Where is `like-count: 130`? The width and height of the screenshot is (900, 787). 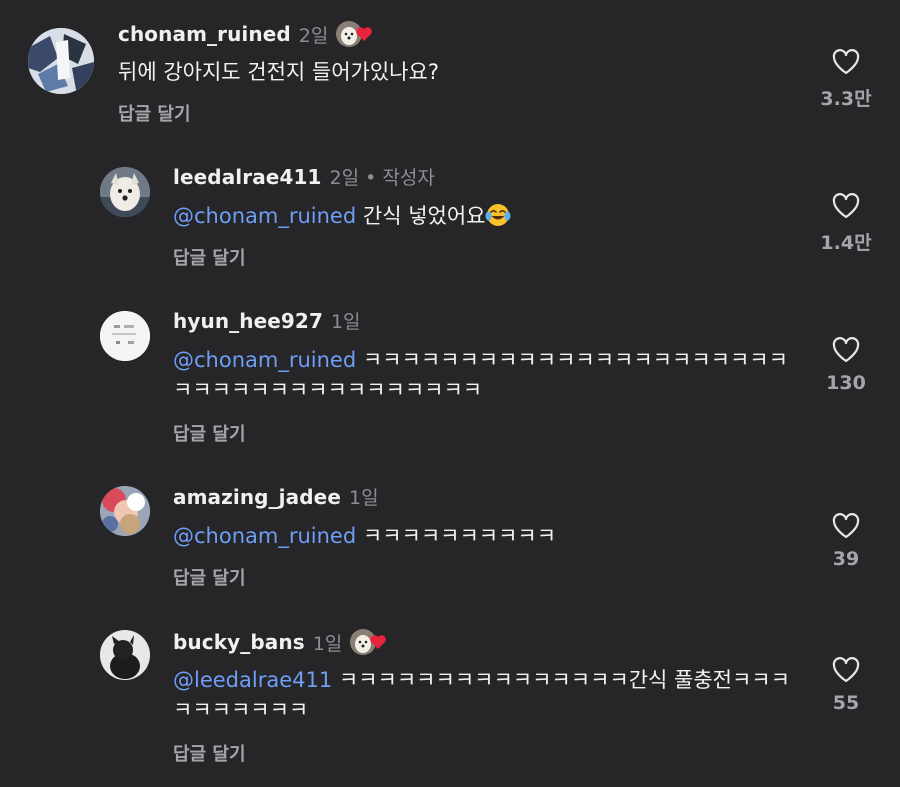 like-count: 130 is located at coordinates (846, 383).